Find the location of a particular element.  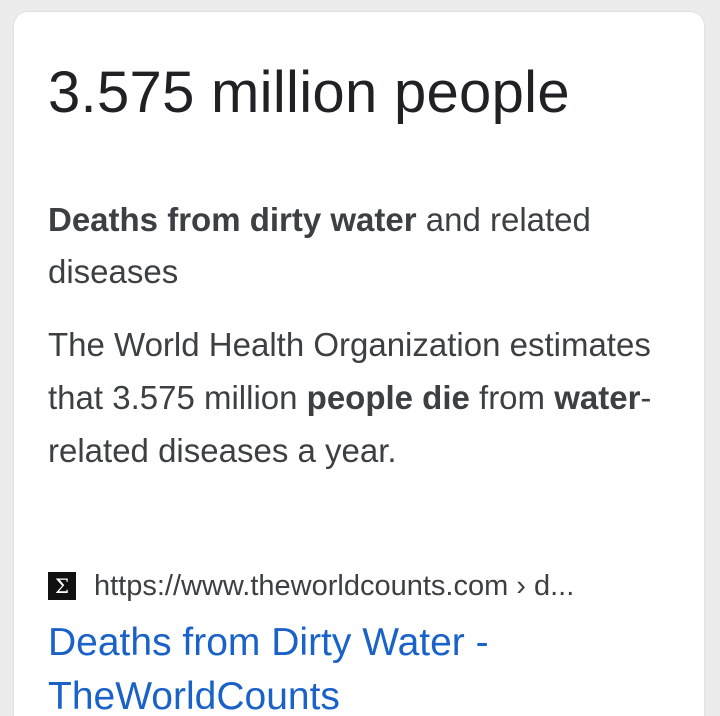

snippet-part2: from is located at coordinates (512, 397).